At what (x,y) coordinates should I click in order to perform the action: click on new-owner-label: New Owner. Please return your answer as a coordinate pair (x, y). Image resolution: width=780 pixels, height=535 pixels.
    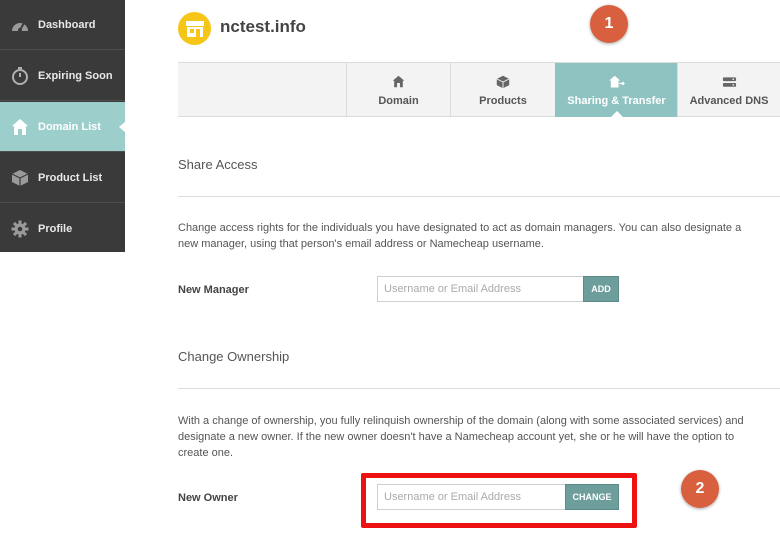
    Looking at the image, I should click on (208, 498).